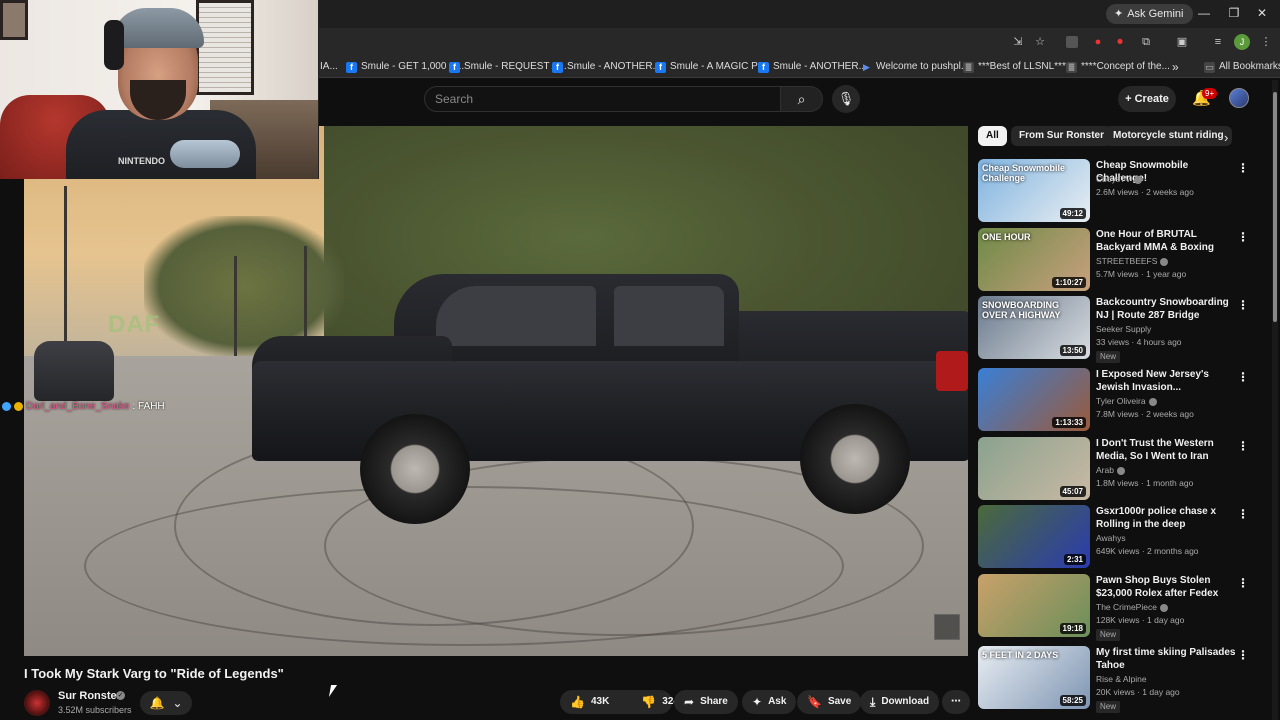  Describe the element at coordinates (1168, 136) in the screenshot. I see `chip-topic: Motorcycle stunt riding` at that location.